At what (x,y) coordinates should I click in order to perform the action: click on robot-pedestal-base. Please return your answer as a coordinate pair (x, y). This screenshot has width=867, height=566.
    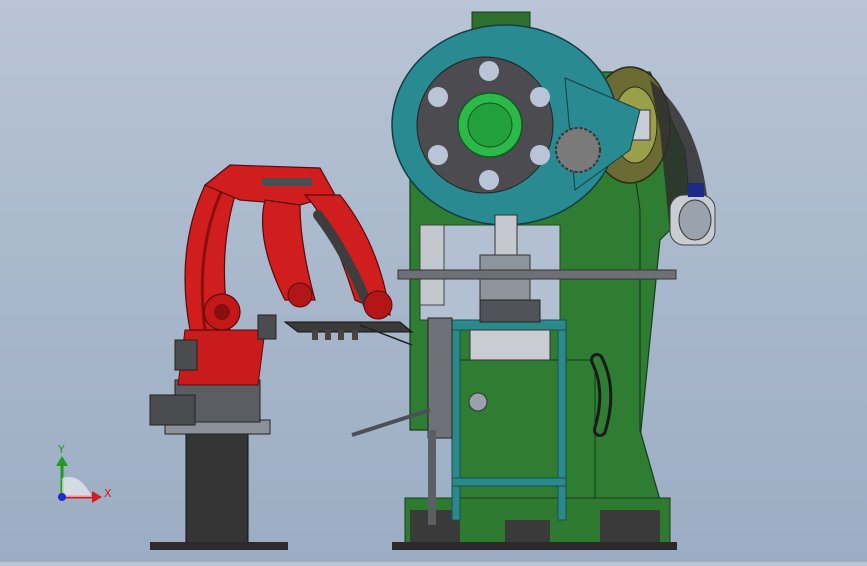
    Looking at the image, I should click on (219, 546).